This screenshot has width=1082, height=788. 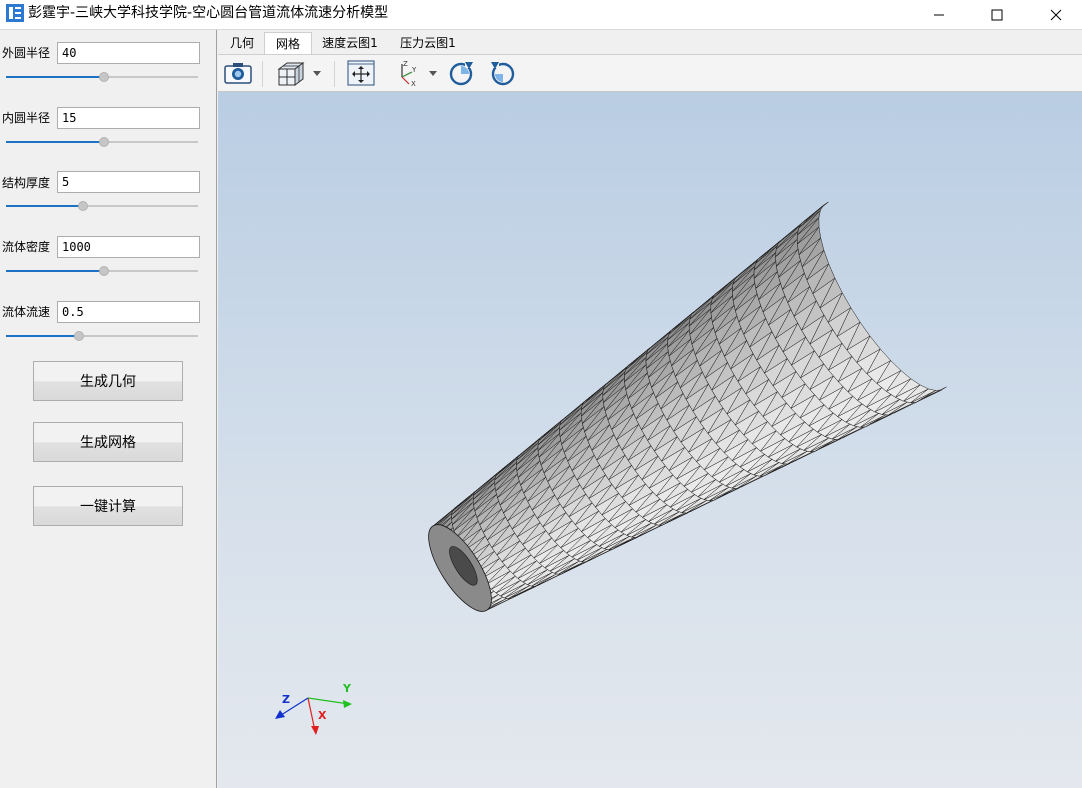 I want to click on screenshot-button, so click(x=238, y=73).